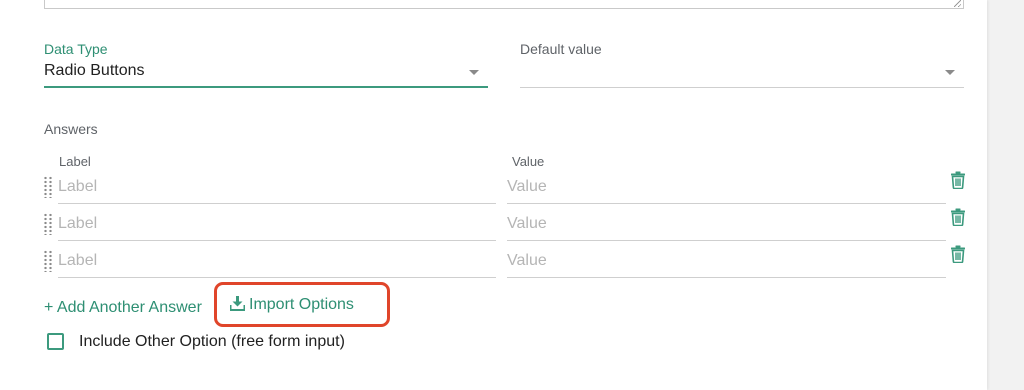  I want to click on data-type-label: Data Type, so click(76, 49).